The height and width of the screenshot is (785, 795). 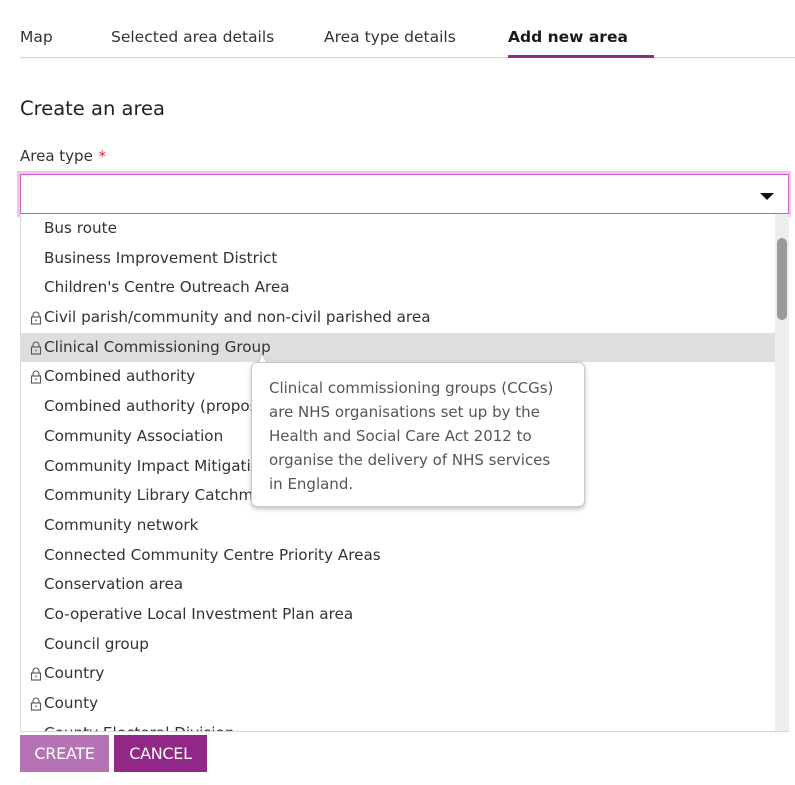 What do you see at coordinates (157, 346) in the screenshot?
I see `dropdown-option-label: Clinical Commissioning Group` at bounding box center [157, 346].